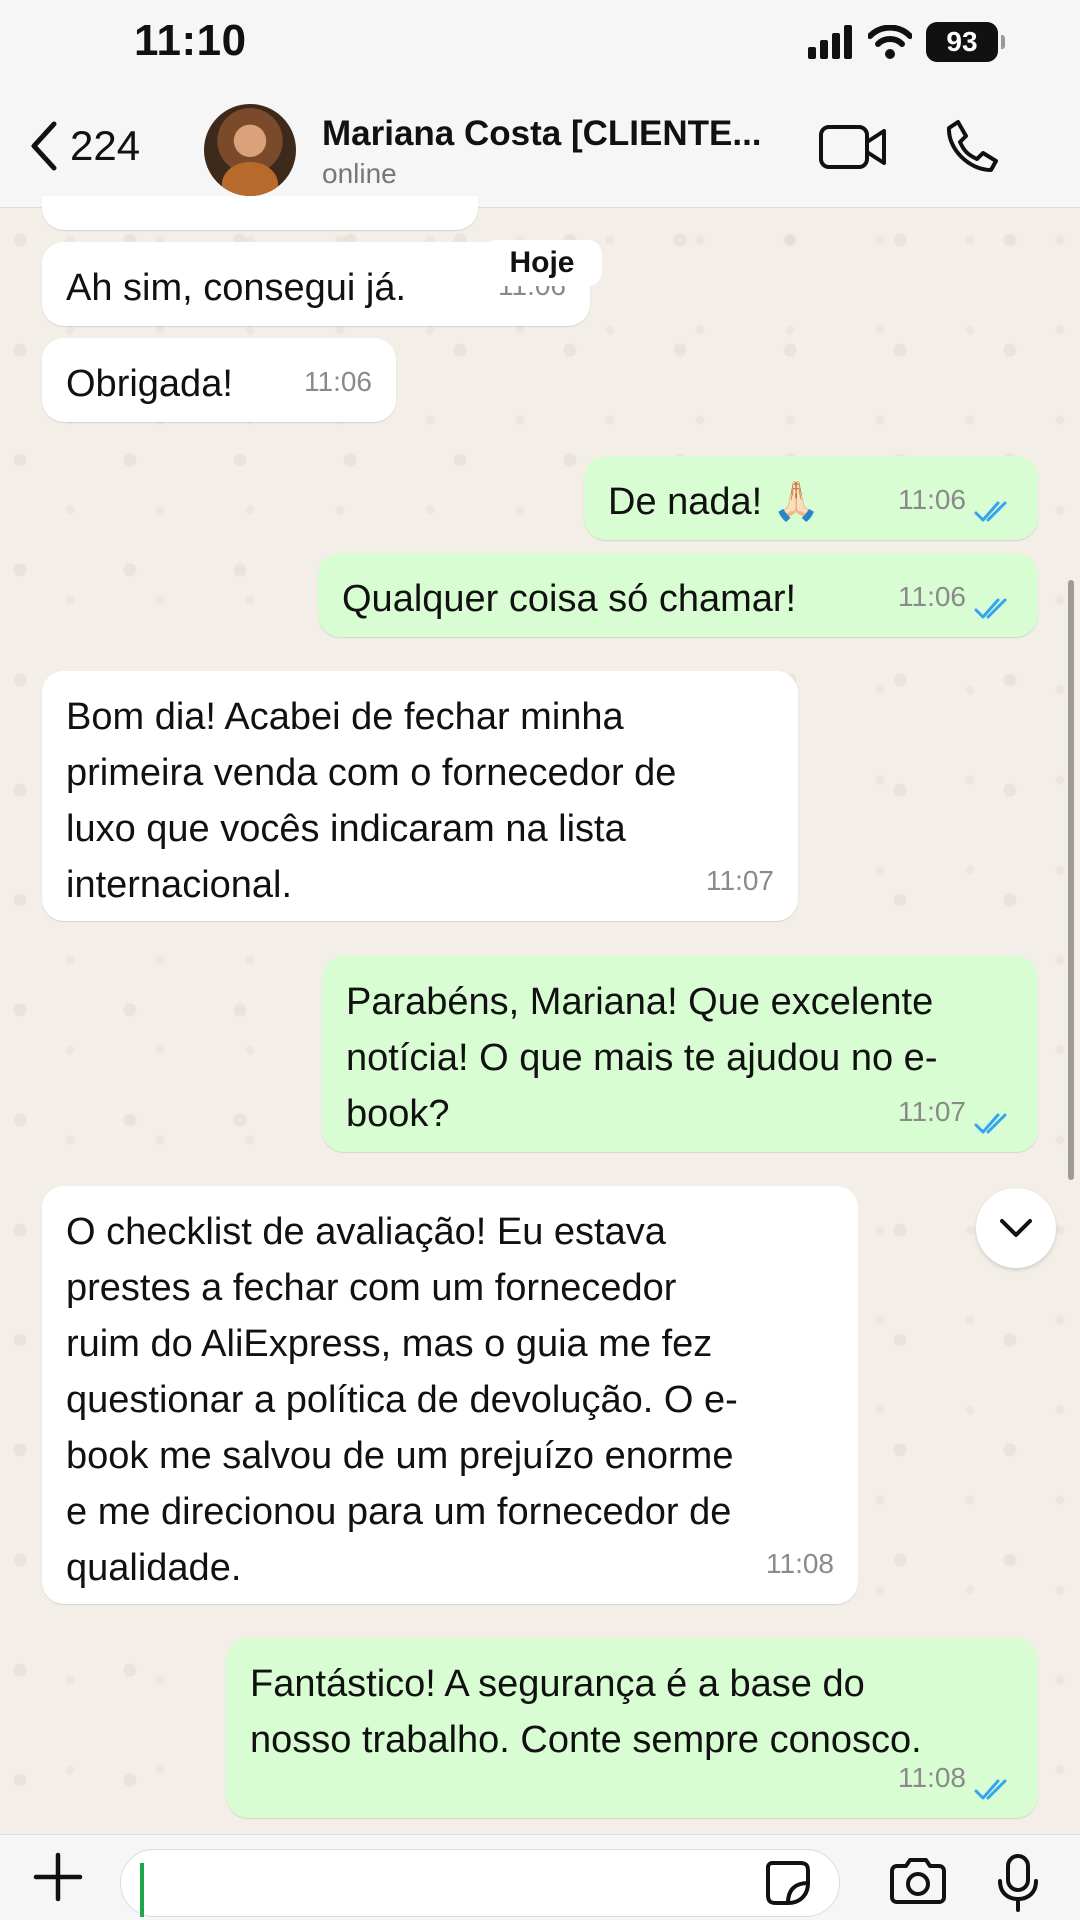 This screenshot has width=1080, height=1920. I want to click on scrollbar, so click(1071, 880).